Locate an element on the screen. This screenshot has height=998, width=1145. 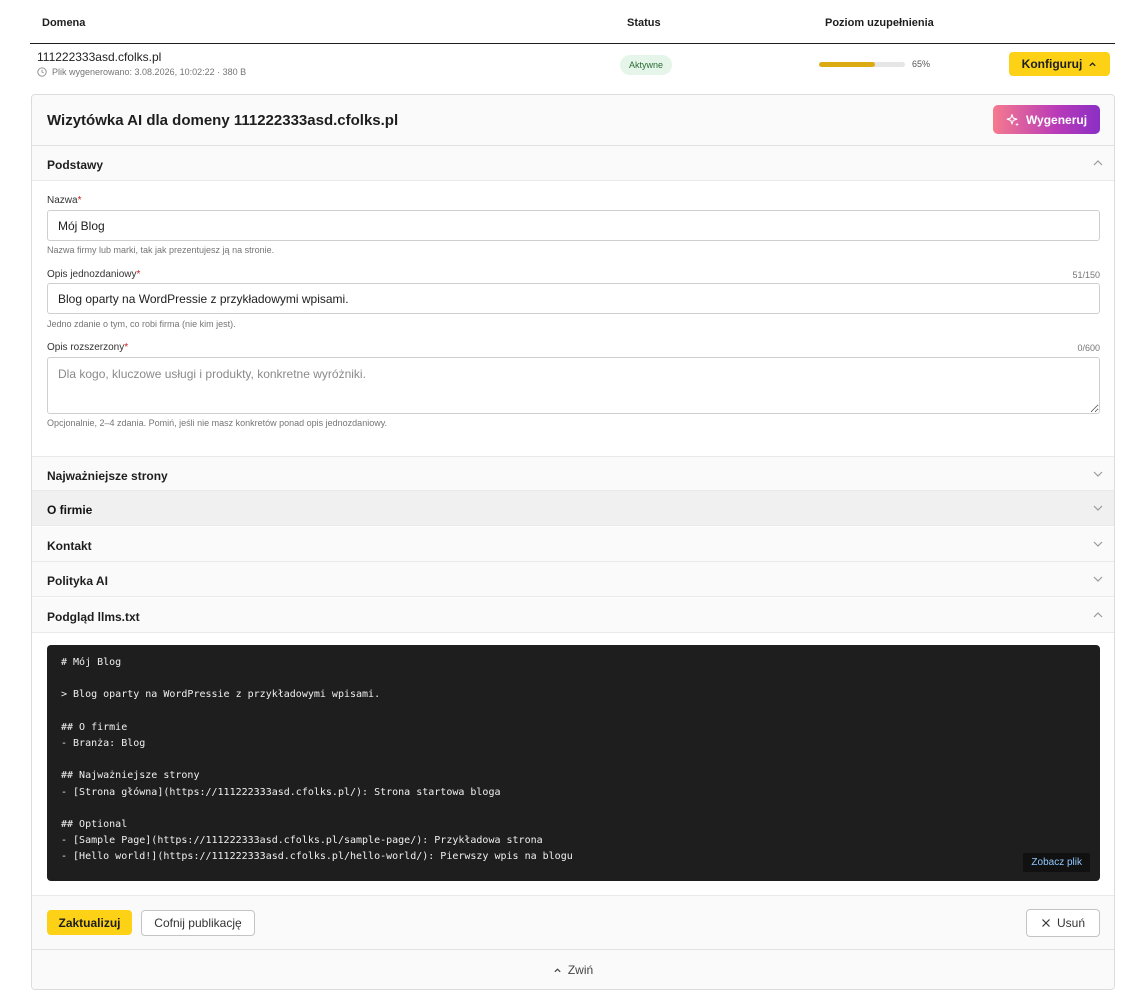
domain-name: 111222333asd.cfolks.pl is located at coordinates (99, 57).